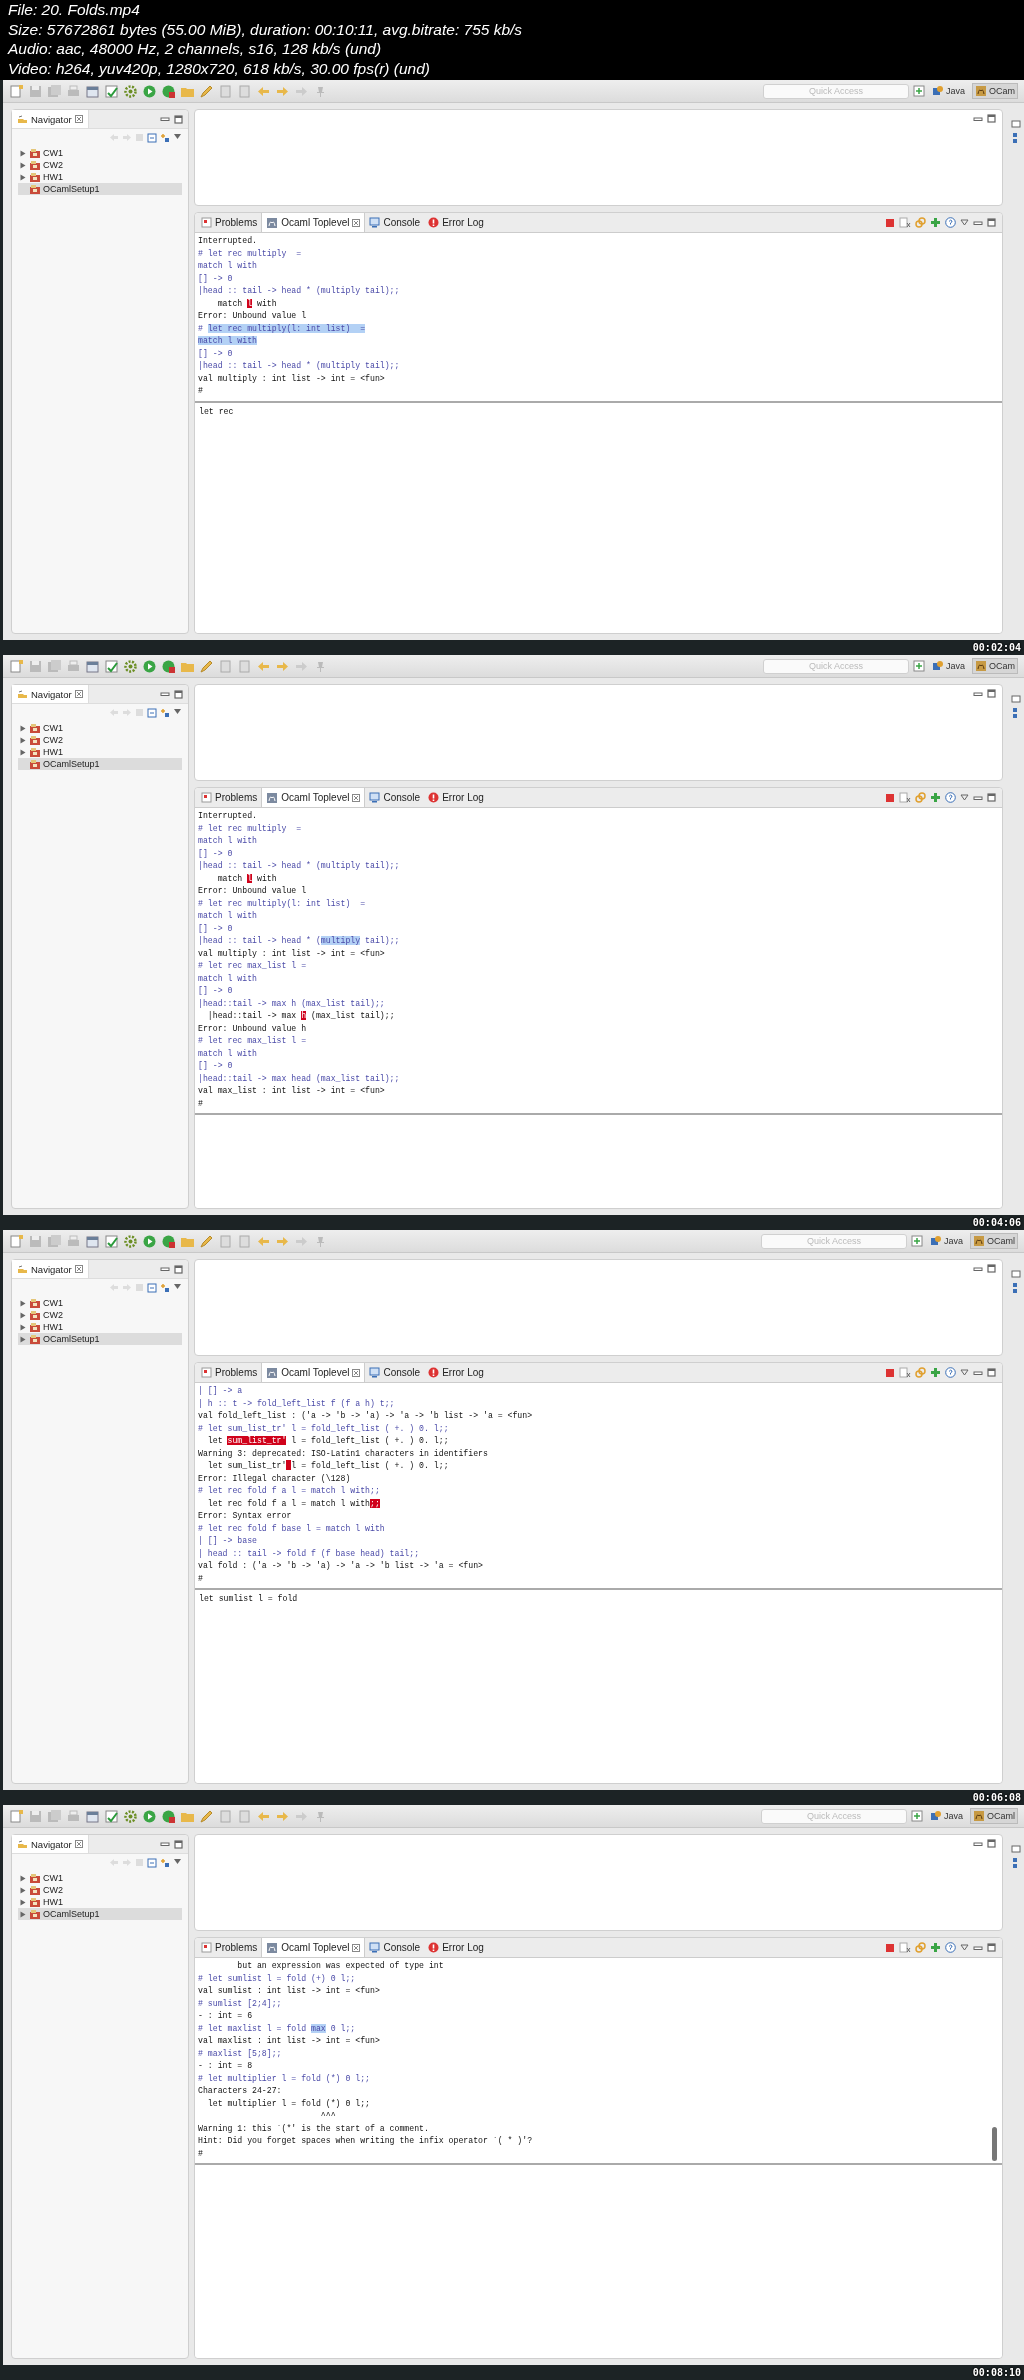 The width and height of the screenshot is (1024, 2380). I want to click on maximize-icon, so click(178, 1269).